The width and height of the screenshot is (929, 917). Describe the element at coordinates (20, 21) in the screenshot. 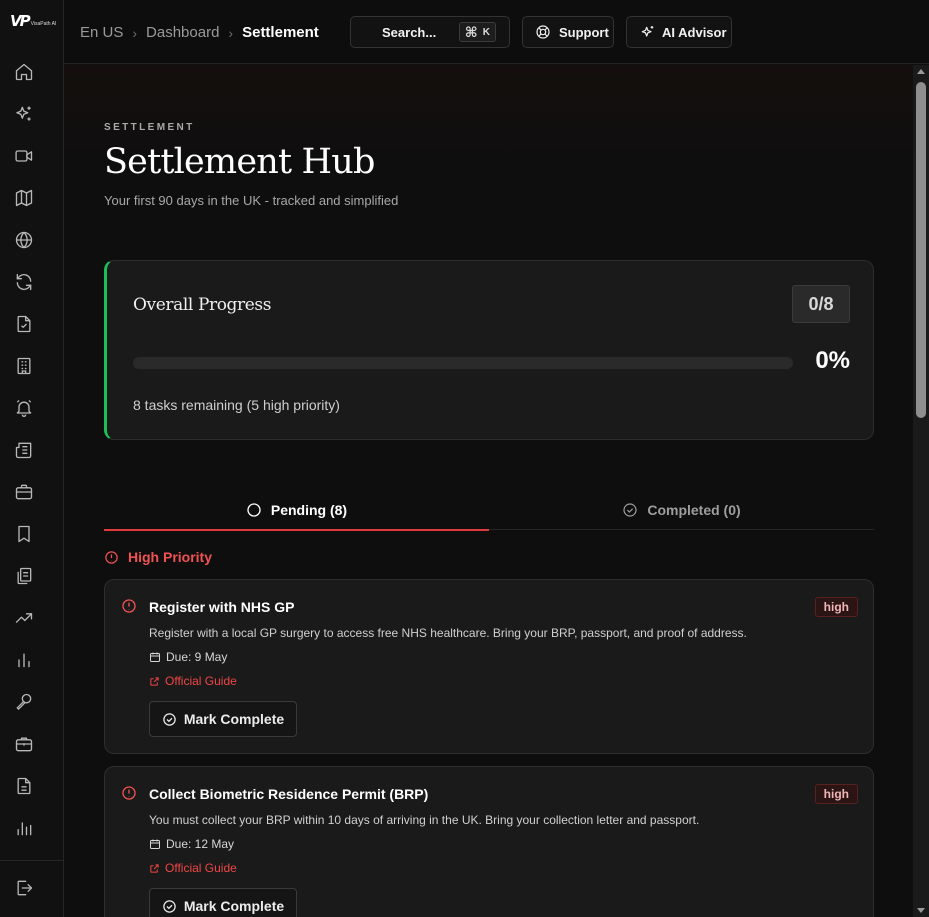

I see `logo-mark: VP` at that location.